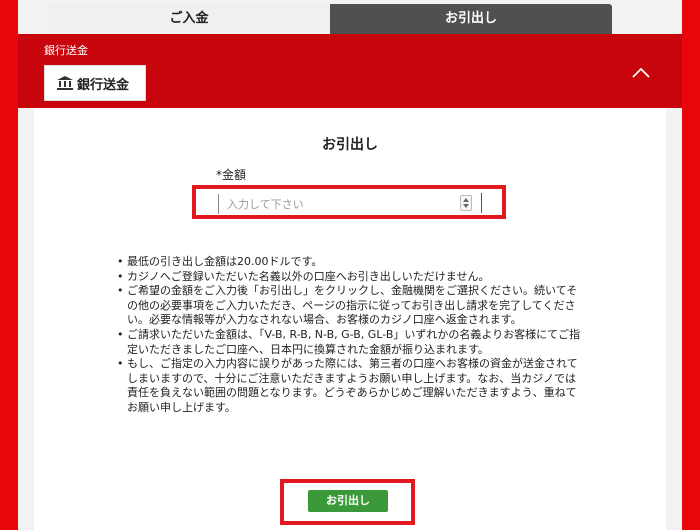  I want to click on bank-transfer-method-label: 銀行送金, so click(103, 85).